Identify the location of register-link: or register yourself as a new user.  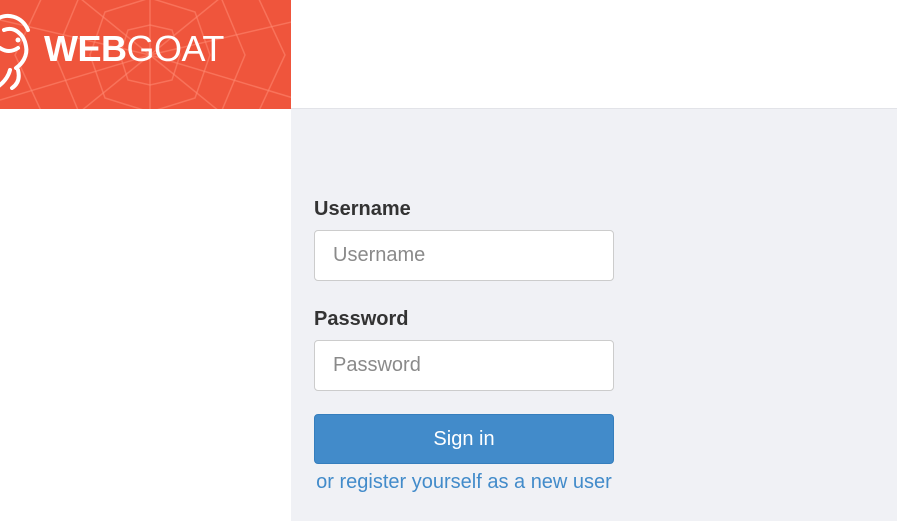
(464, 482).